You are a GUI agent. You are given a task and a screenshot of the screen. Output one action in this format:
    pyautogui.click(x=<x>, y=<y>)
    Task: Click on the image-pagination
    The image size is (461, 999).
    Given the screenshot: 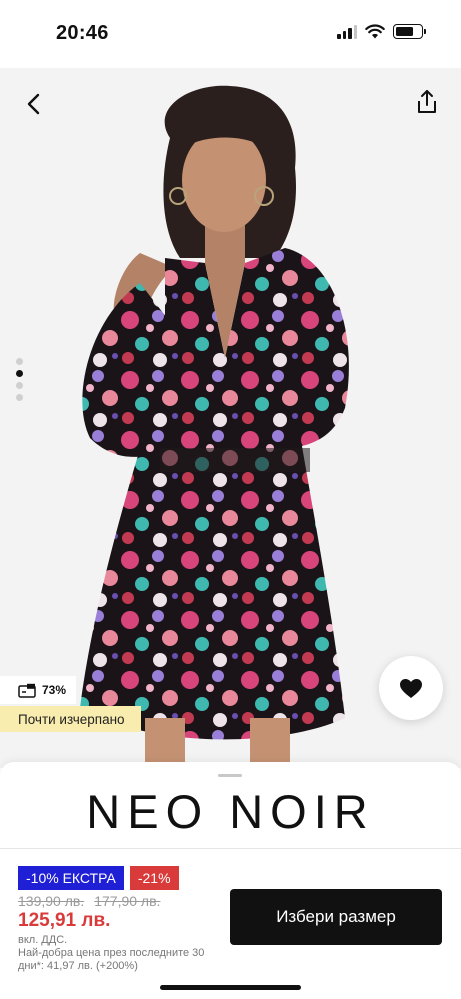 What is the action you would take?
    pyautogui.click(x=19, y=379)
    